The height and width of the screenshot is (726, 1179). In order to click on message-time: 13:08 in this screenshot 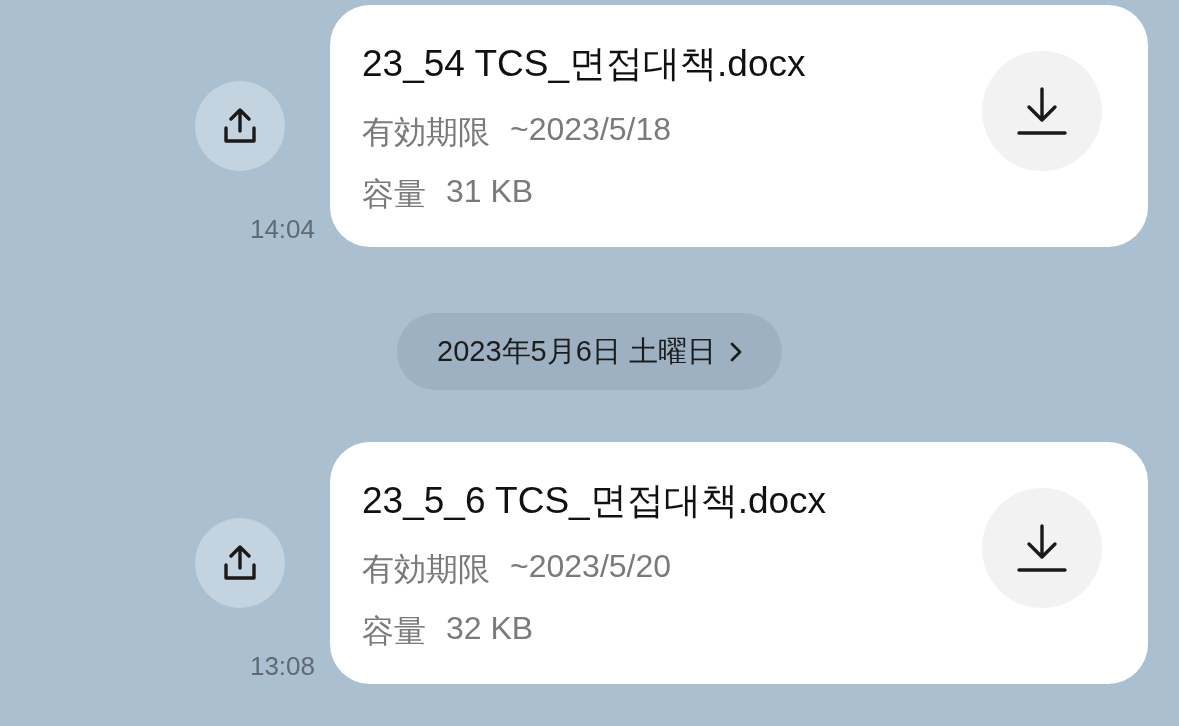, I will do `click(282, 666)`.